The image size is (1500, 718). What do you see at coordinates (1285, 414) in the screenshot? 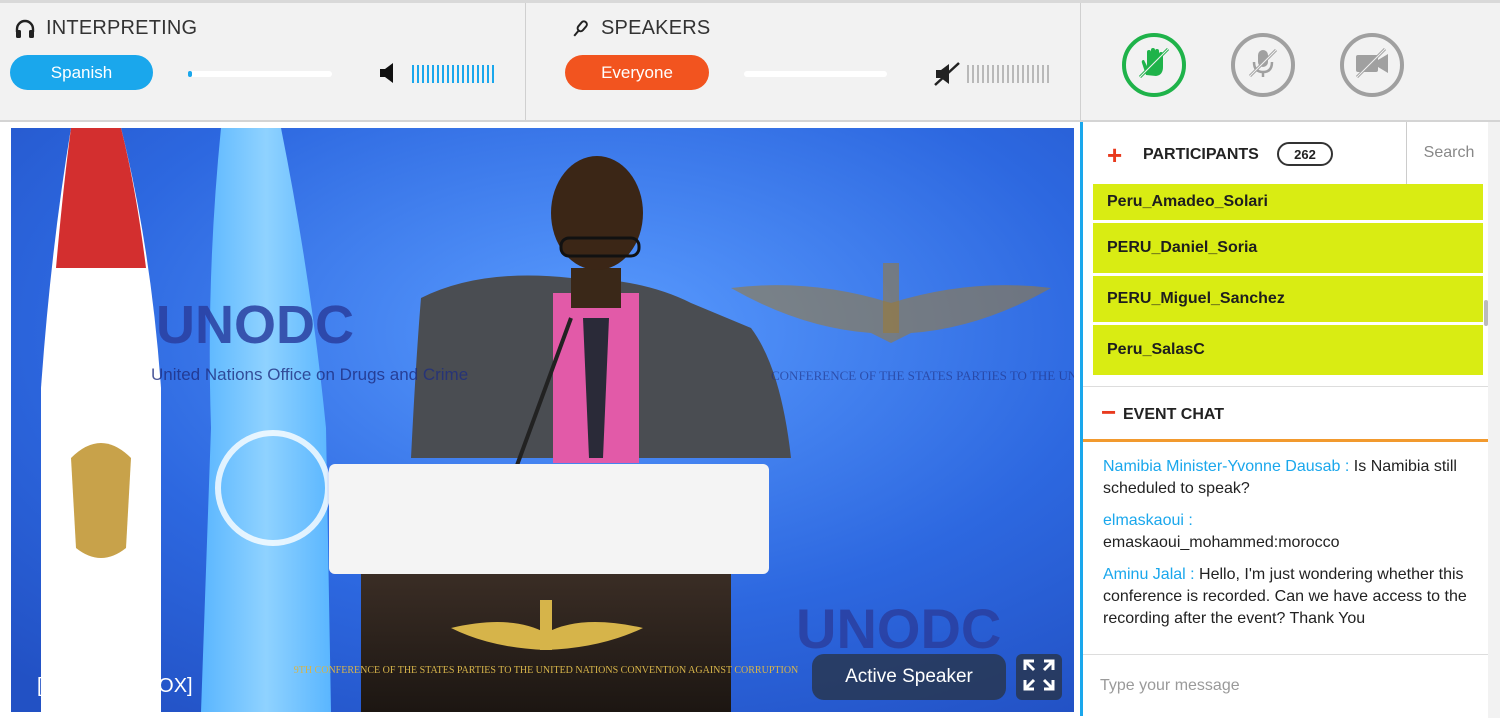
I see `chat-header: − EVENT CHAT` at bounding box center [1285, 414].